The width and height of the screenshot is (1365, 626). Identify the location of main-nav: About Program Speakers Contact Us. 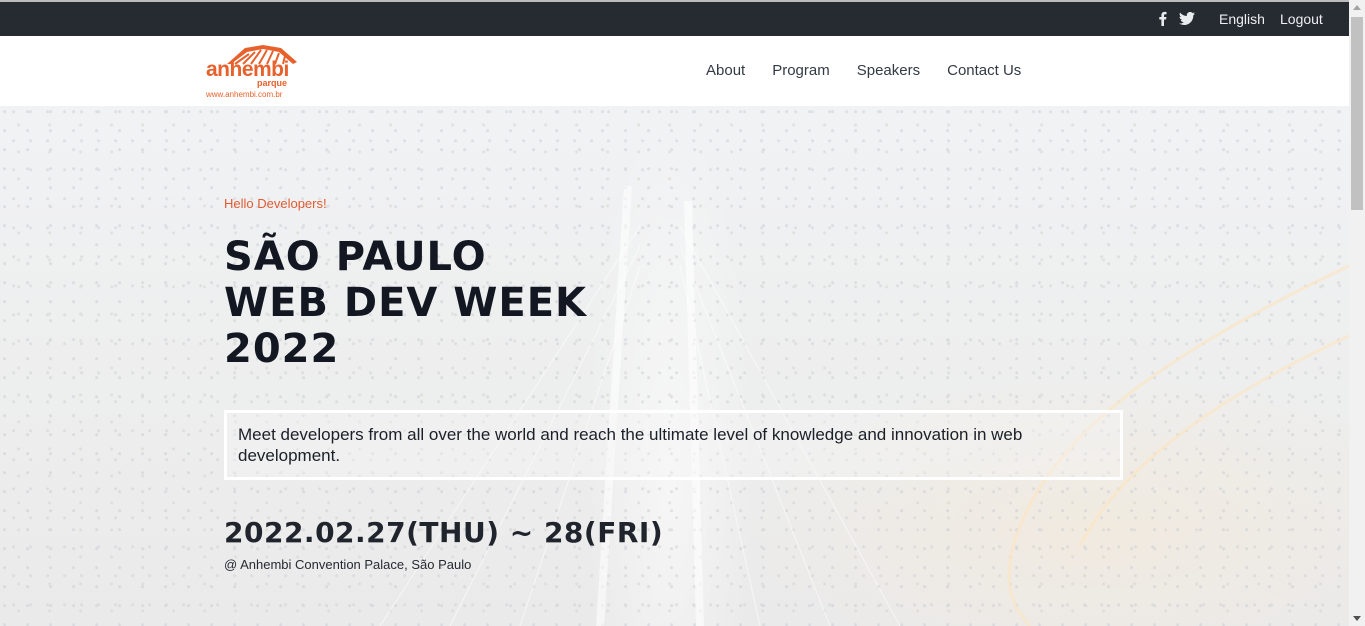
(877, 70).